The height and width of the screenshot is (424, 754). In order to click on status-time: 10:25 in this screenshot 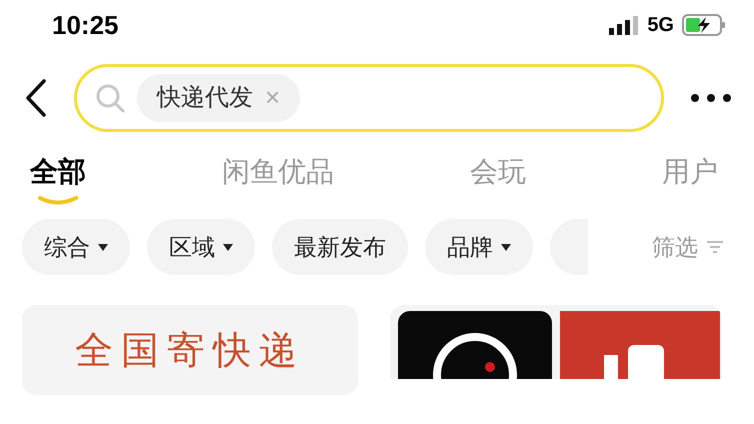, I will do `click(85, 25)`.